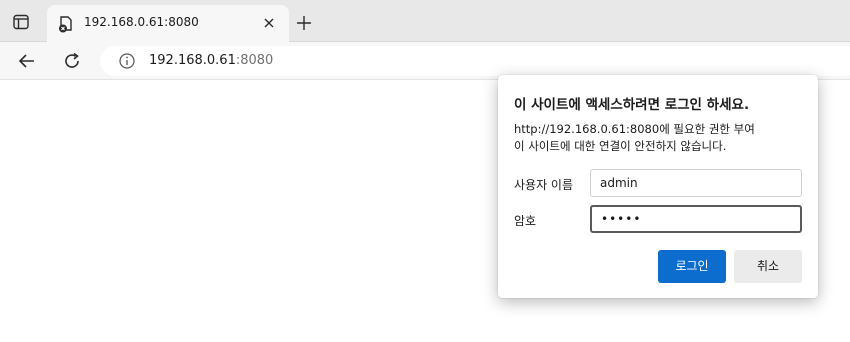 The width and height of the screenshot is (850, 342). I want to click on reload-icon, so click(72, 61).